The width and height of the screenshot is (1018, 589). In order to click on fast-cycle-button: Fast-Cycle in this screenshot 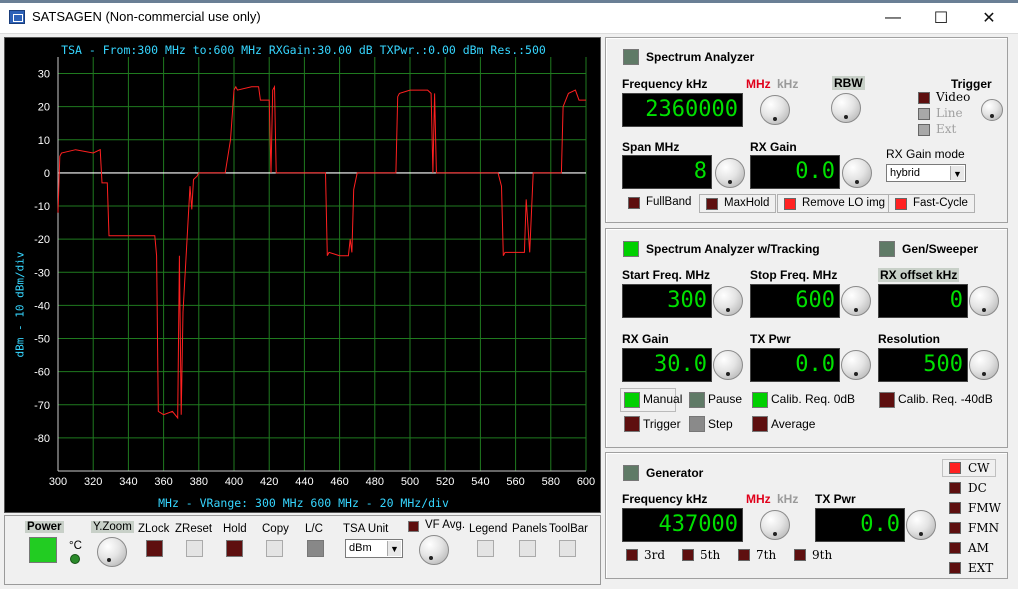, I will do `click(931, 203)`.